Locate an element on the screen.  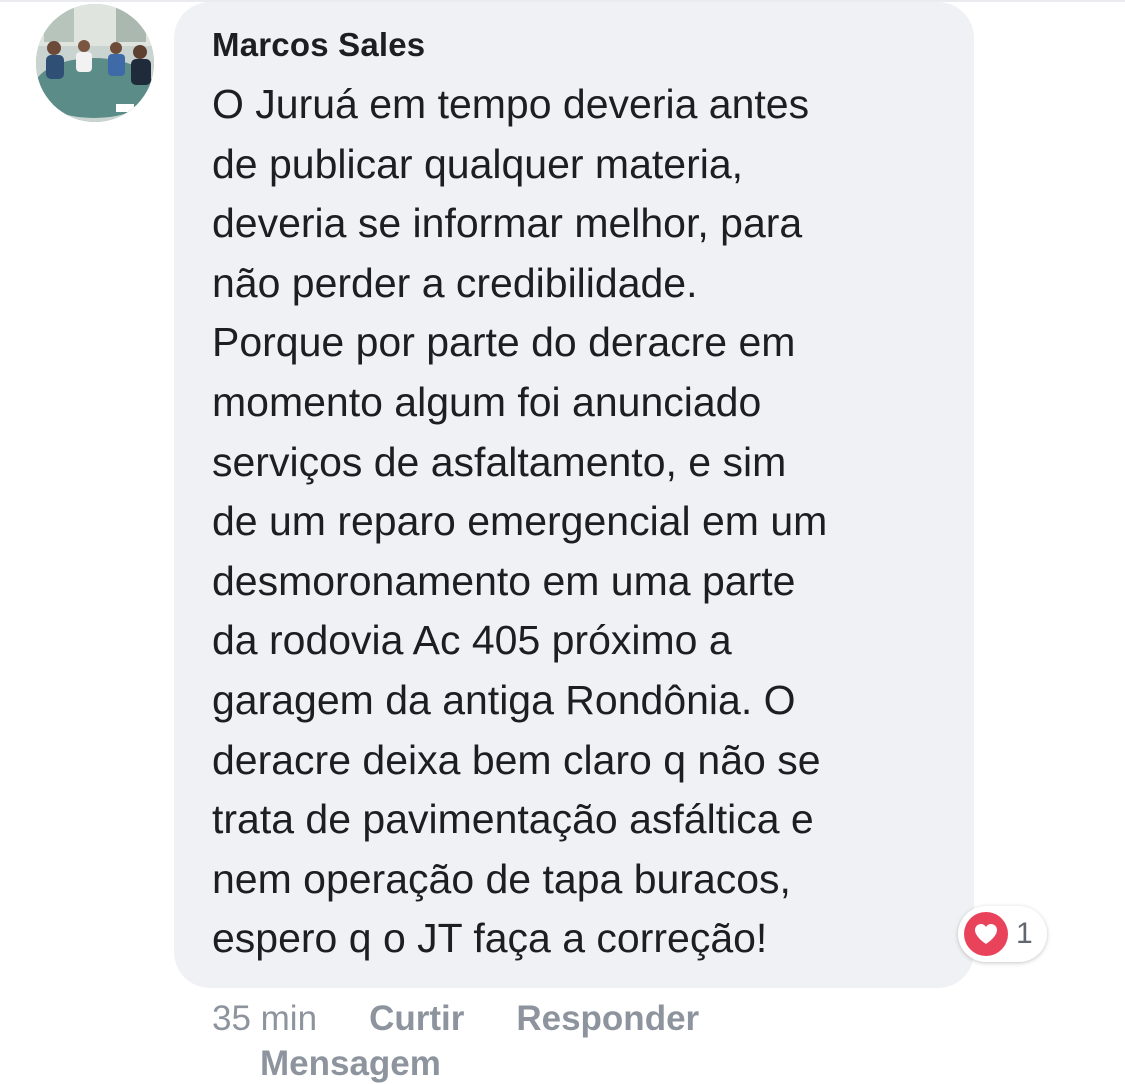
comment-line: Porque por parte do deracre em is located at coordinates (504, 342).